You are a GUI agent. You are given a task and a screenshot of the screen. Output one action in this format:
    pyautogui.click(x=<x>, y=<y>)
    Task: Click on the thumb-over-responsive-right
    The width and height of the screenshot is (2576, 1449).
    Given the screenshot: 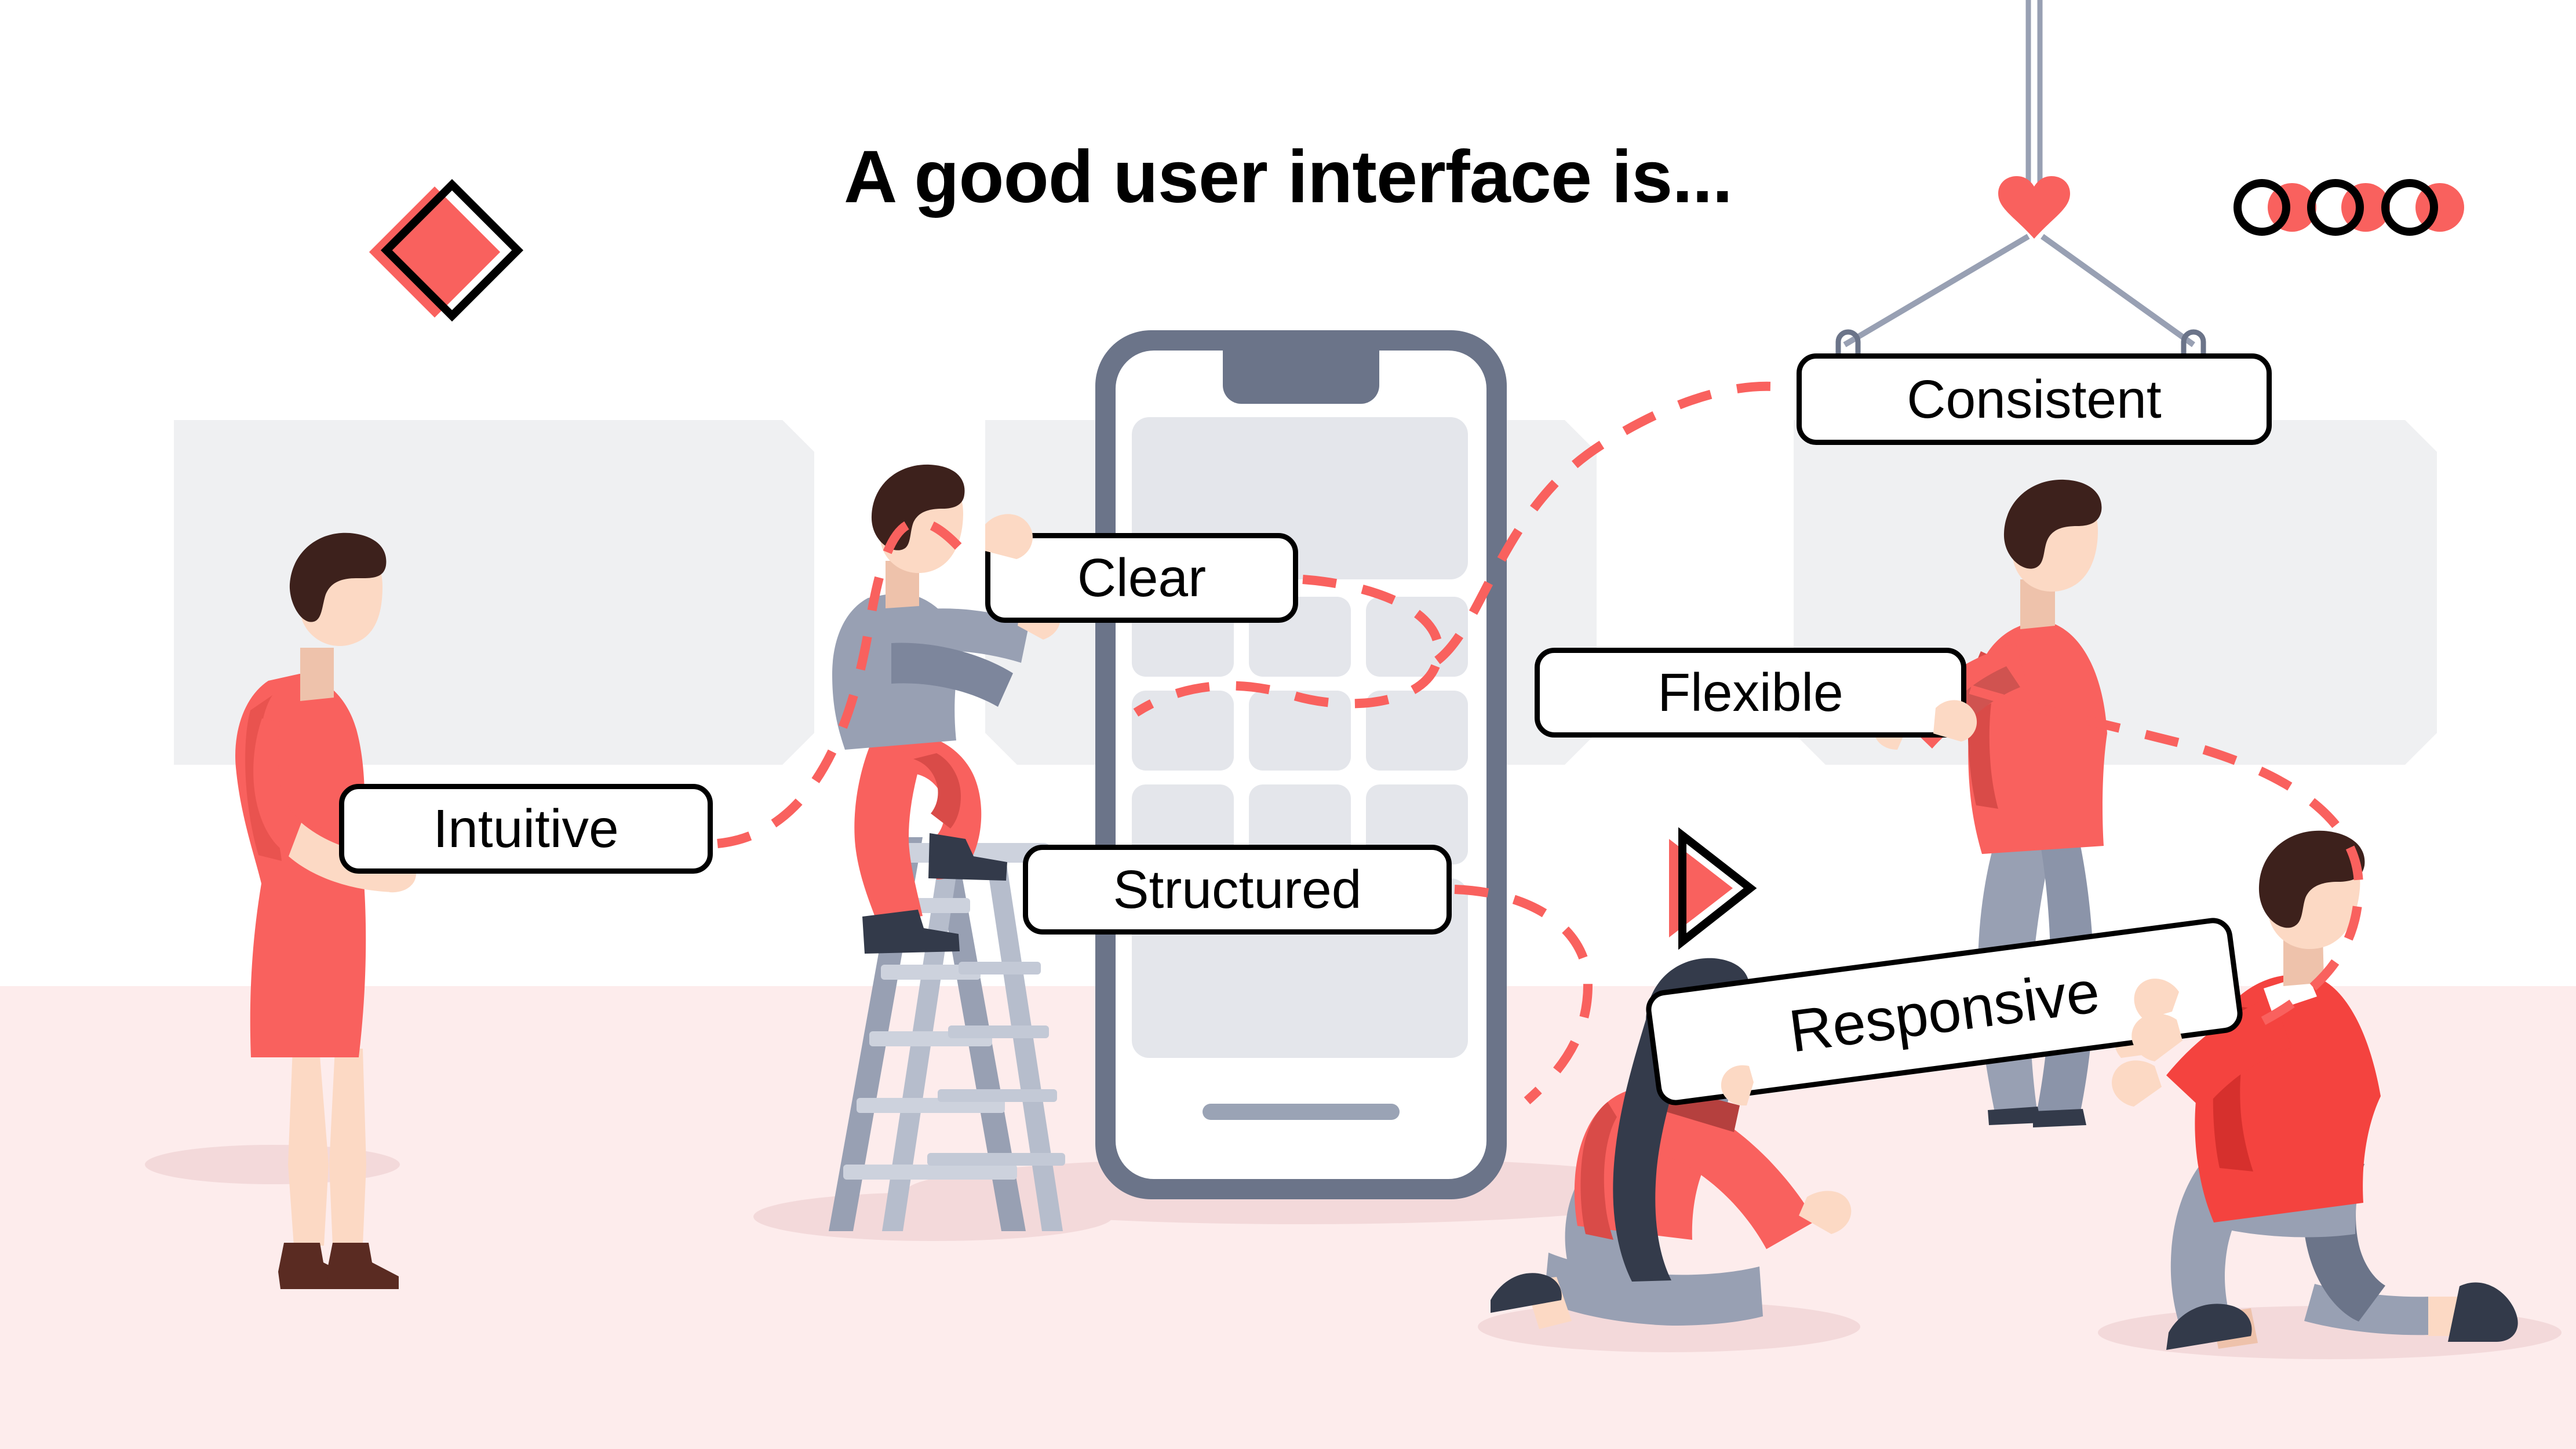 What is the action you would take?
    pyautogui.click(x=2156, y=999)
    